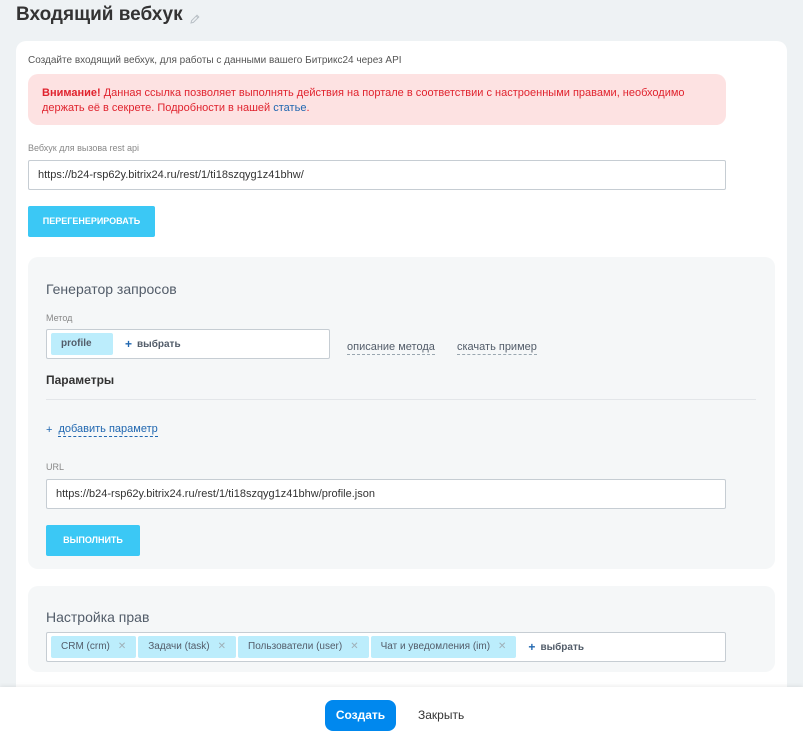 The image size is (803, 737). I want to click on rights-title: Настройка прав, so click(98, 617).